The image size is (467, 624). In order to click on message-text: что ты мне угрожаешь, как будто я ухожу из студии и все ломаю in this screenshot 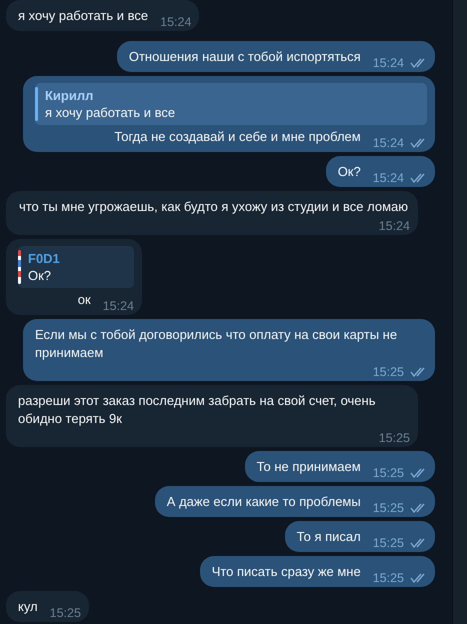, I will do `click(213, 207)`.